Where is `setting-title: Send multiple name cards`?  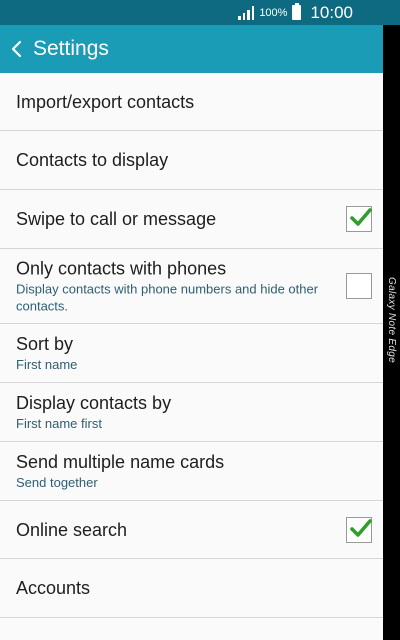 setting-title: Send multiple name cards is located at coordinates (120, 462).